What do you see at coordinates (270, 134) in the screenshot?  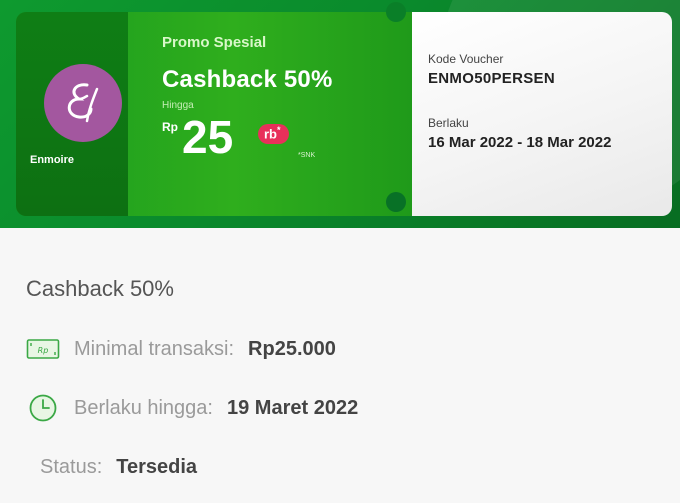 I see `promo-amount-unit: rb` at bounding box center [270, 134].